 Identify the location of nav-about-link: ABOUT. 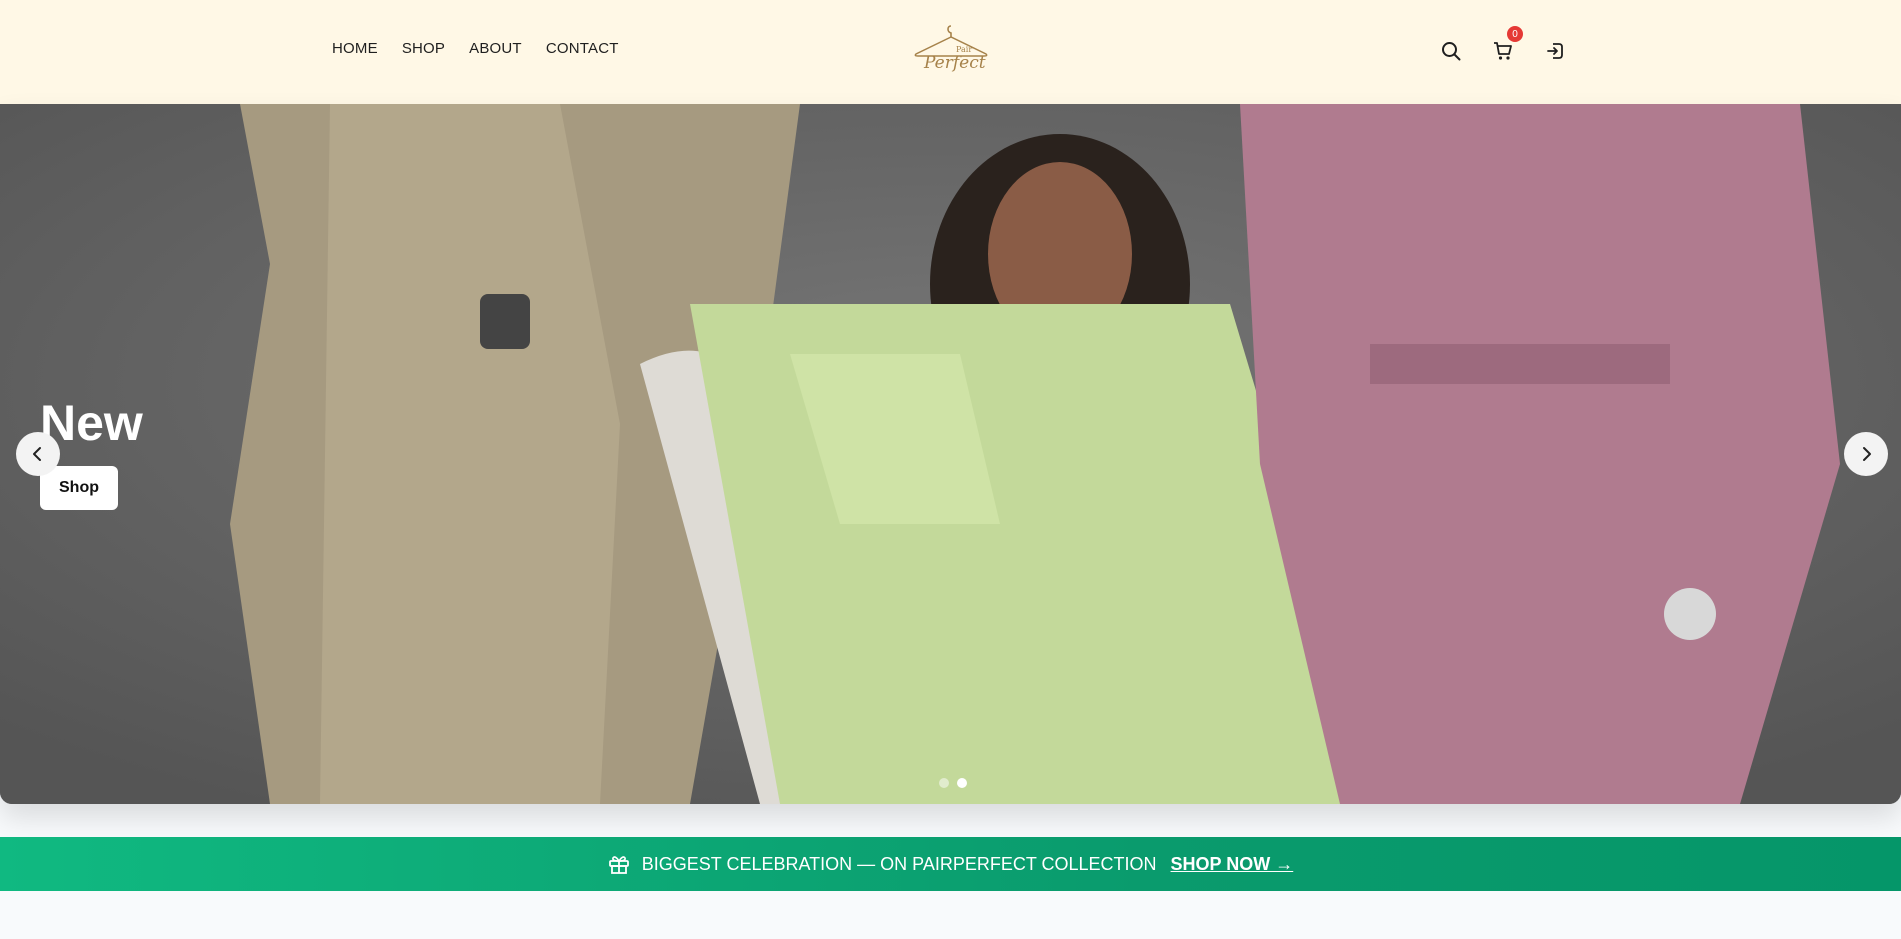
(495, 48).